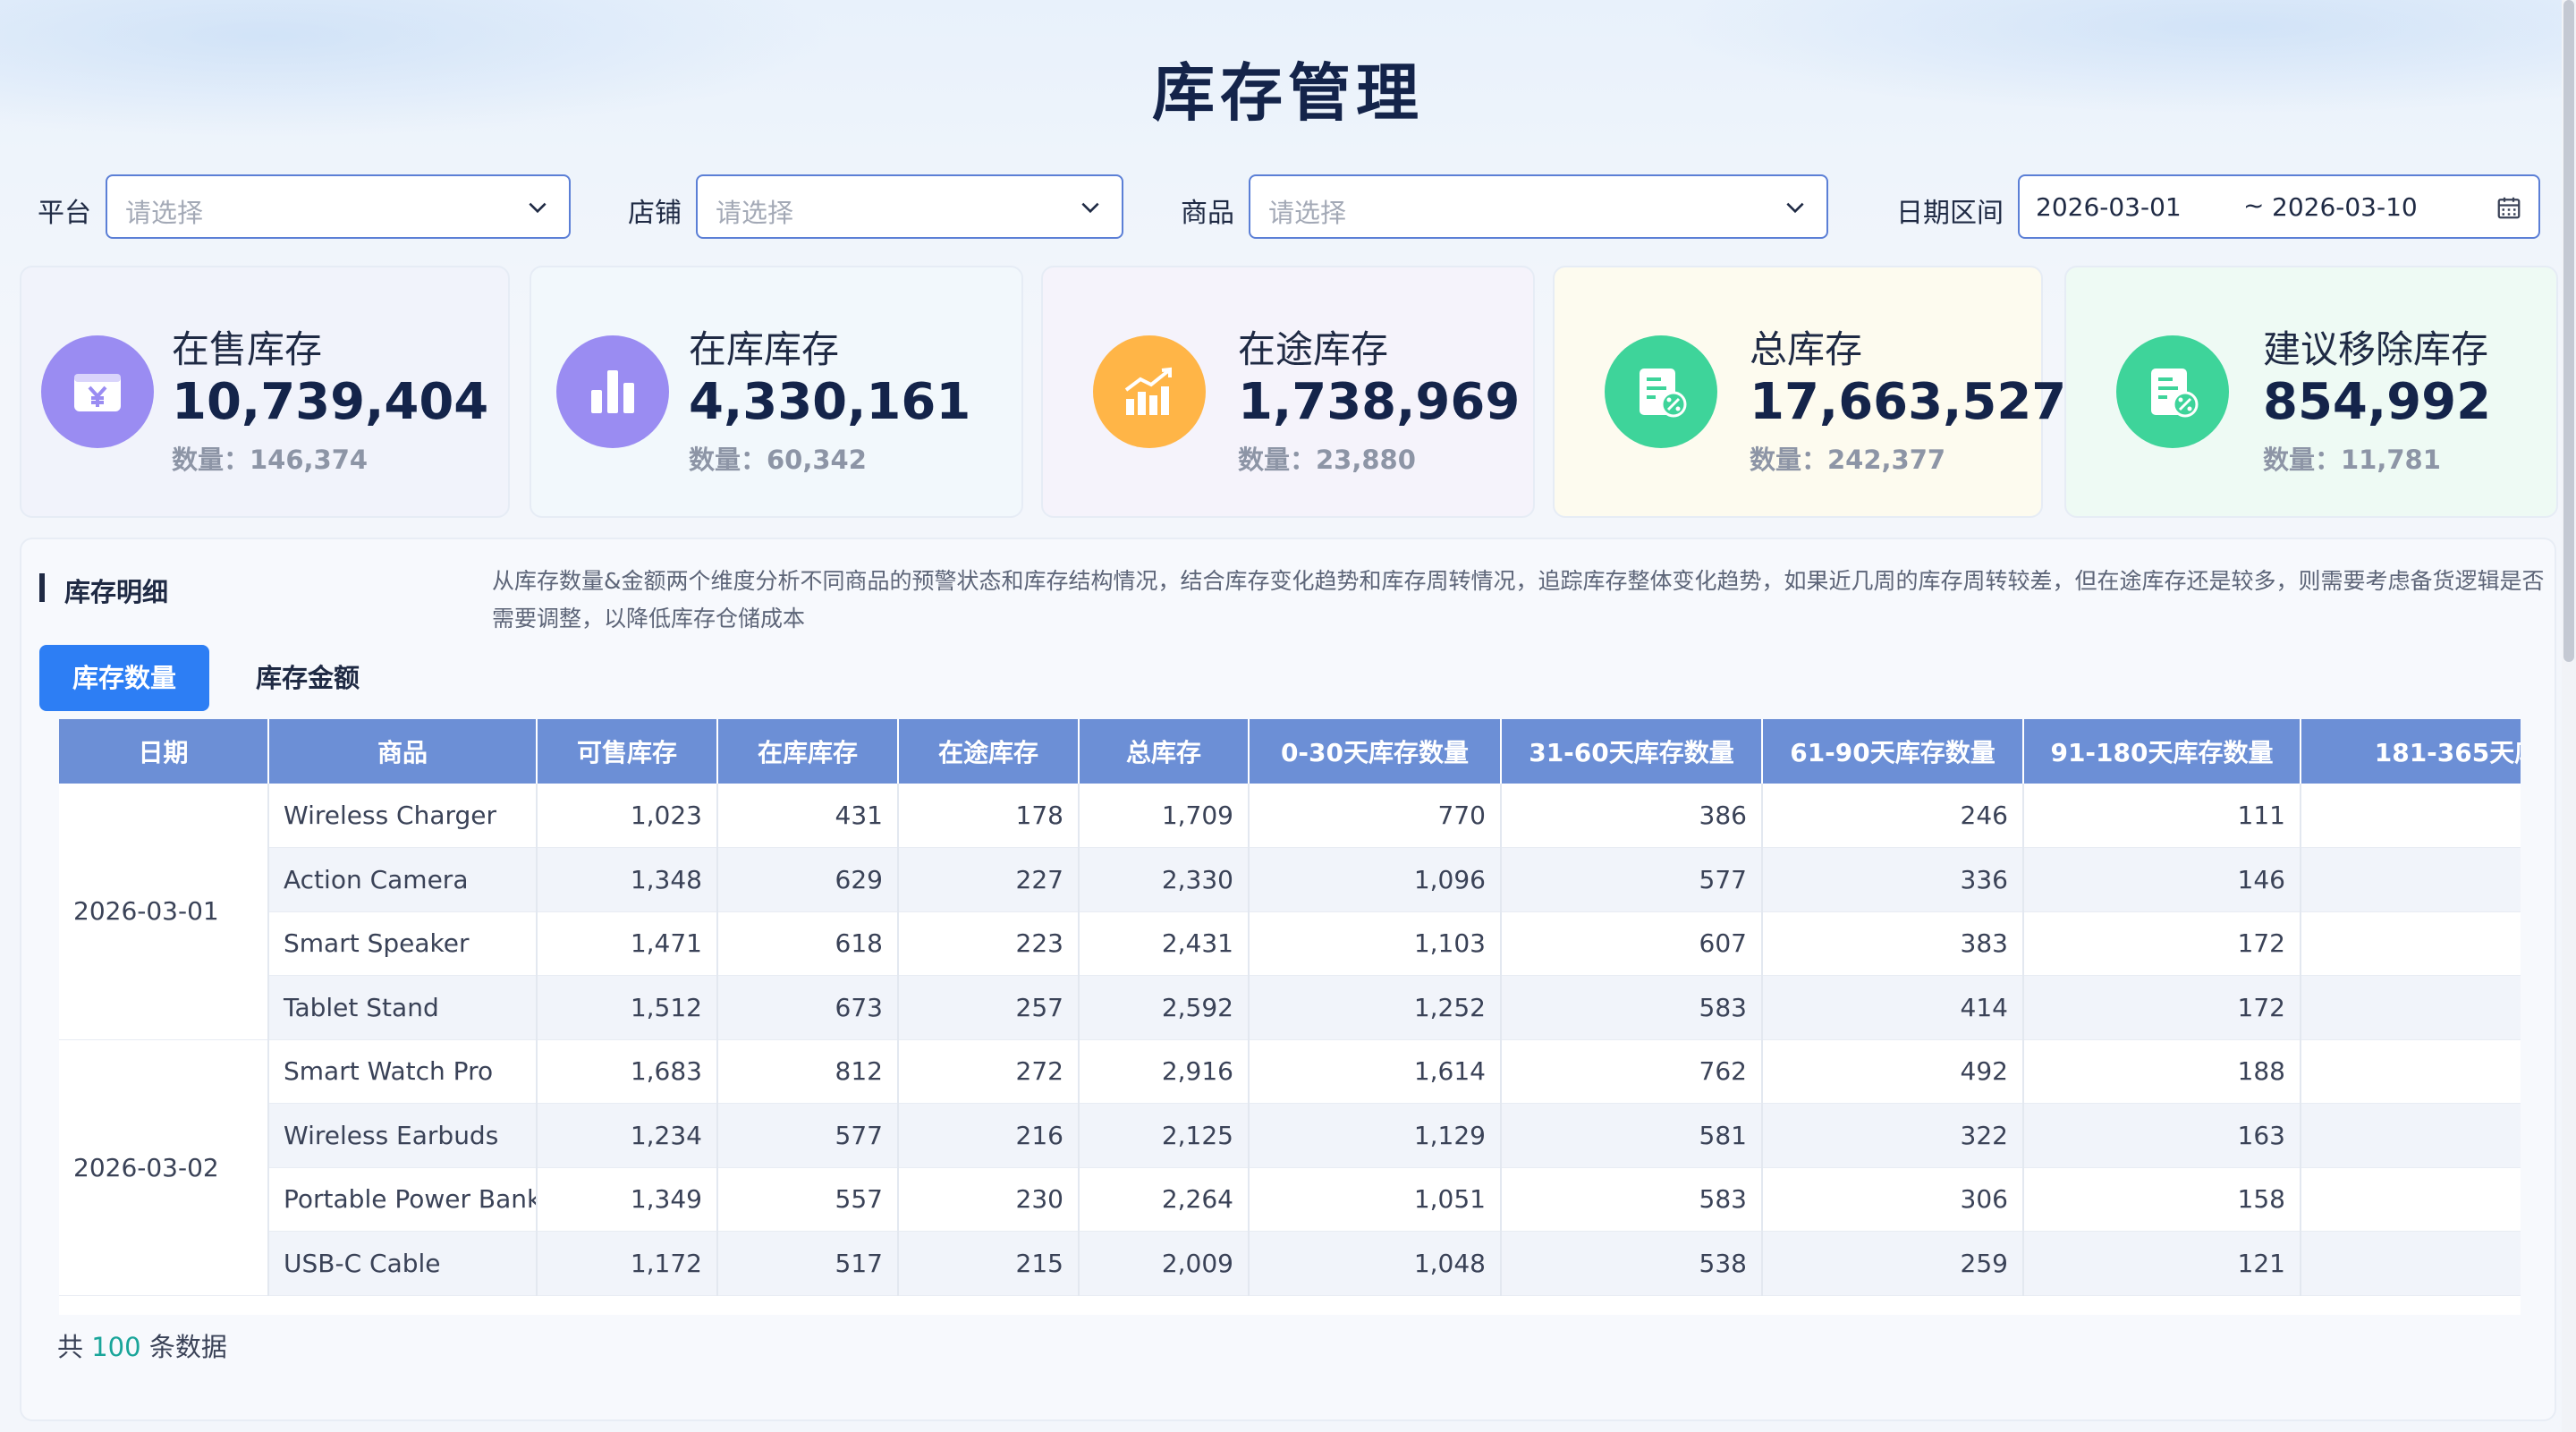 The image size is (2576, 1432). What do you see at coordinates (1164, 816) in the screenshot?
I see `value-cell: 1,709` at bounding box center [1164, 816].